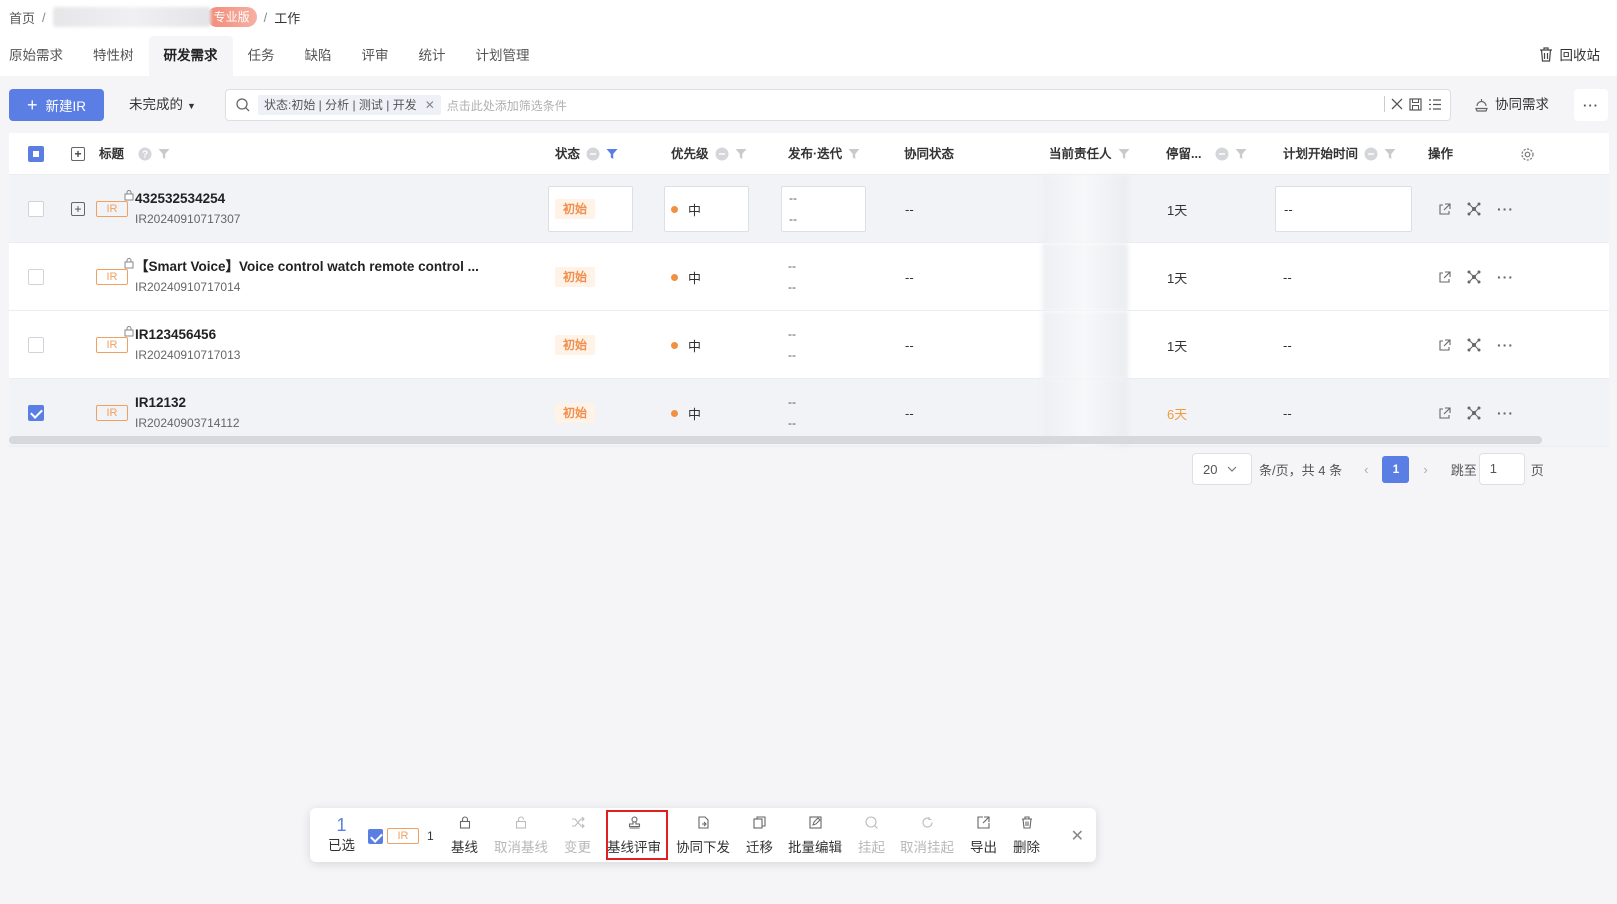 Image resolution: width=1617 pixels, height=904 pixels. What do you see at coordinates (1397, 104) in the screenshot?
I see `clear-icon` at bounding box center [1397, 104].